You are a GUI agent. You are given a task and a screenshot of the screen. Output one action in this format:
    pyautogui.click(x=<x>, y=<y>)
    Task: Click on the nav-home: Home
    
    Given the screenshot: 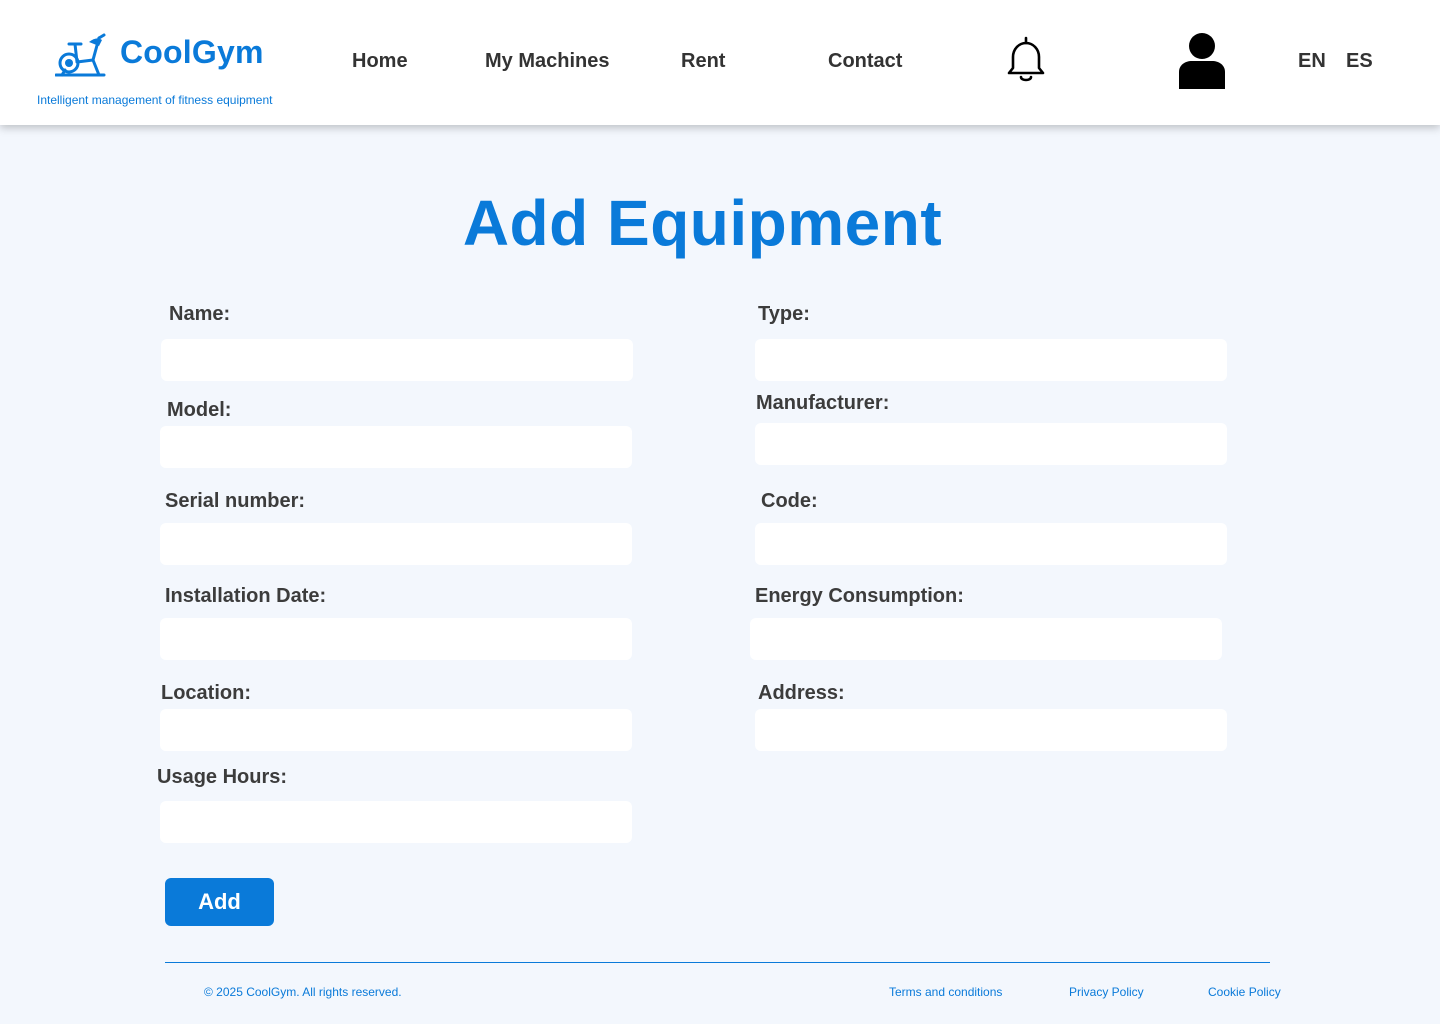 What is the action you would take?
    pyautogui.click(x=380, y=61)
    